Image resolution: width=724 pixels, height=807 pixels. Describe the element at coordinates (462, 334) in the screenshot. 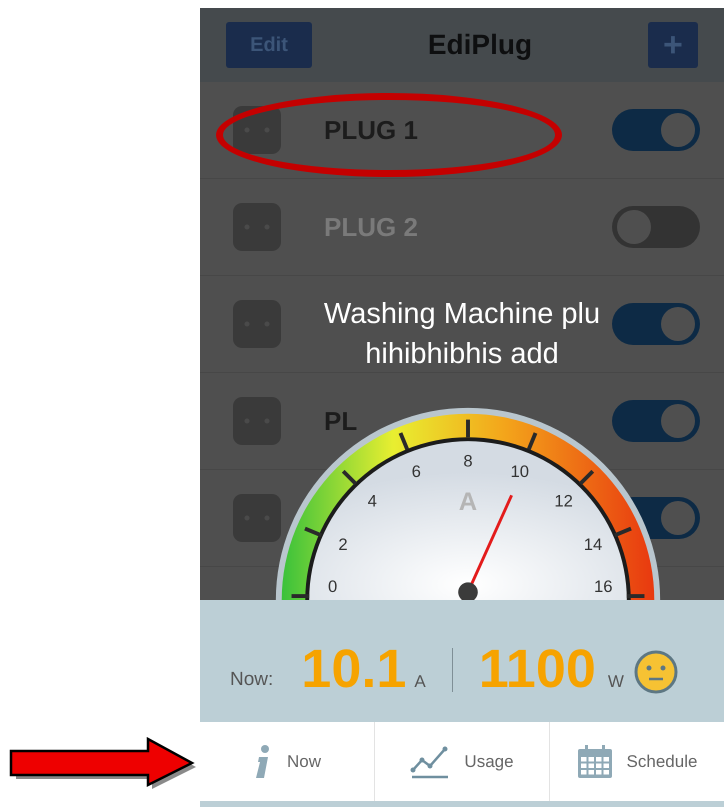

I see `caption-text: Washing Machine plu hihibhibhis add` at that location.